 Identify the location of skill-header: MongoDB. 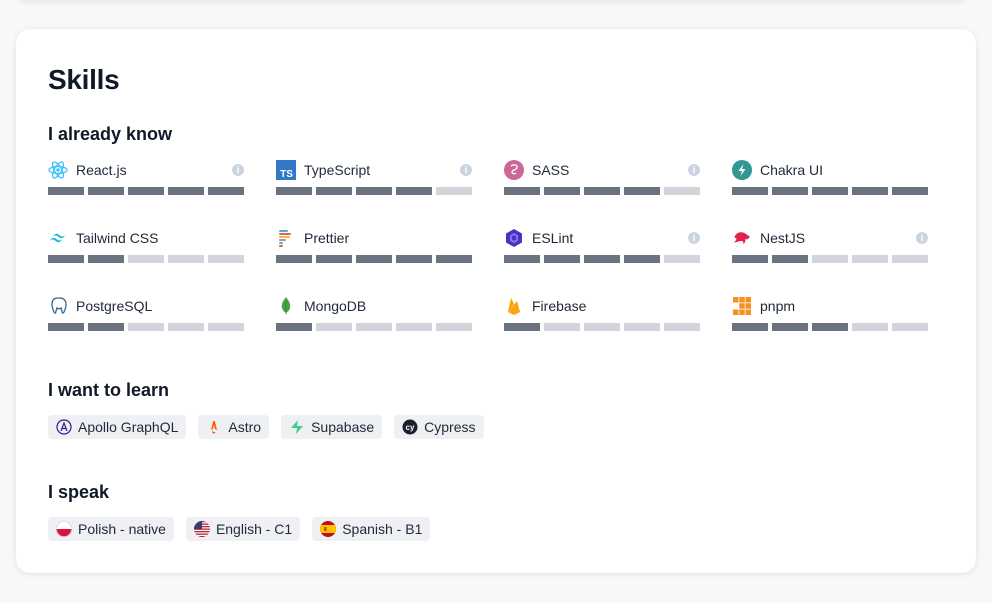
(374, 306).